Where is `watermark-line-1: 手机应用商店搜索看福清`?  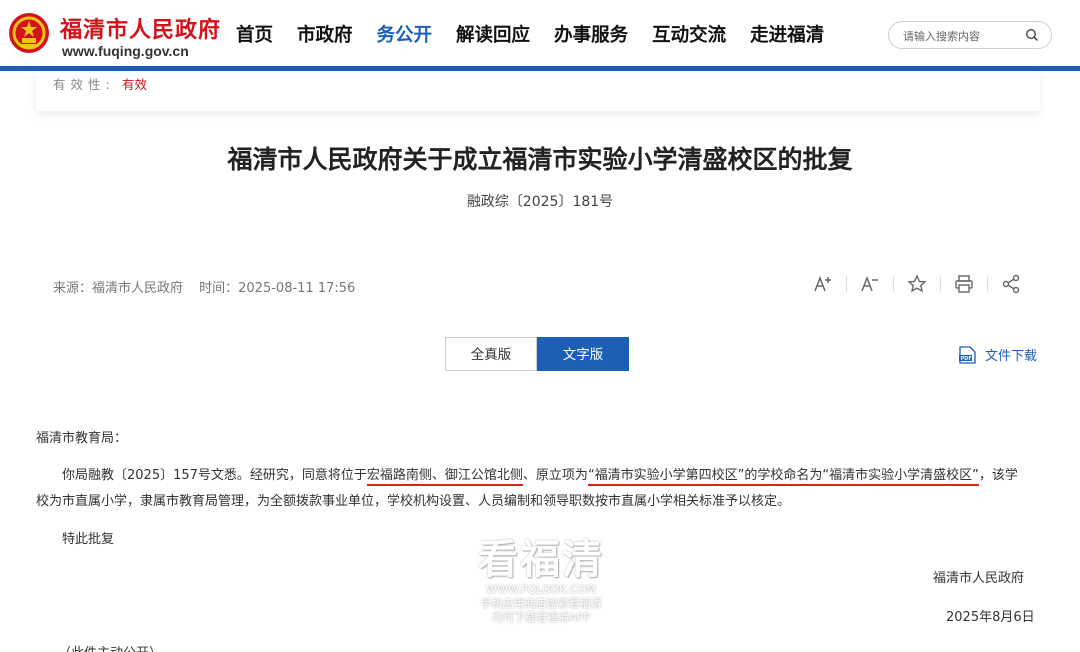
watermark-line-1: 手机应用商店搜索看福清 is located at coordinates (541, 603).